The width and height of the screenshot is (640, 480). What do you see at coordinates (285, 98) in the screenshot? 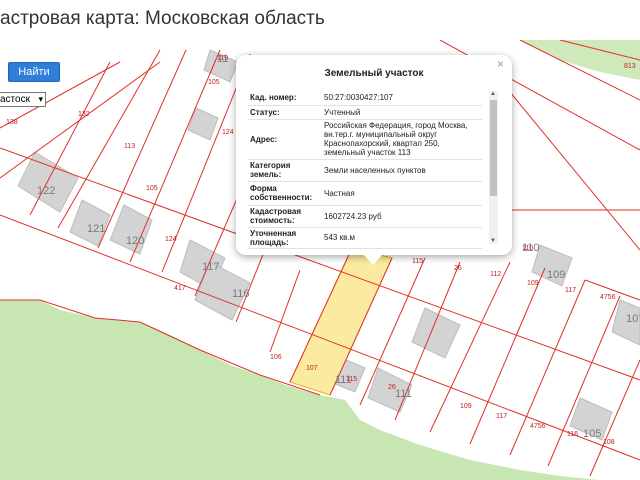
I see `row-label: Кад. номер:` at bounding box center [285, 98].